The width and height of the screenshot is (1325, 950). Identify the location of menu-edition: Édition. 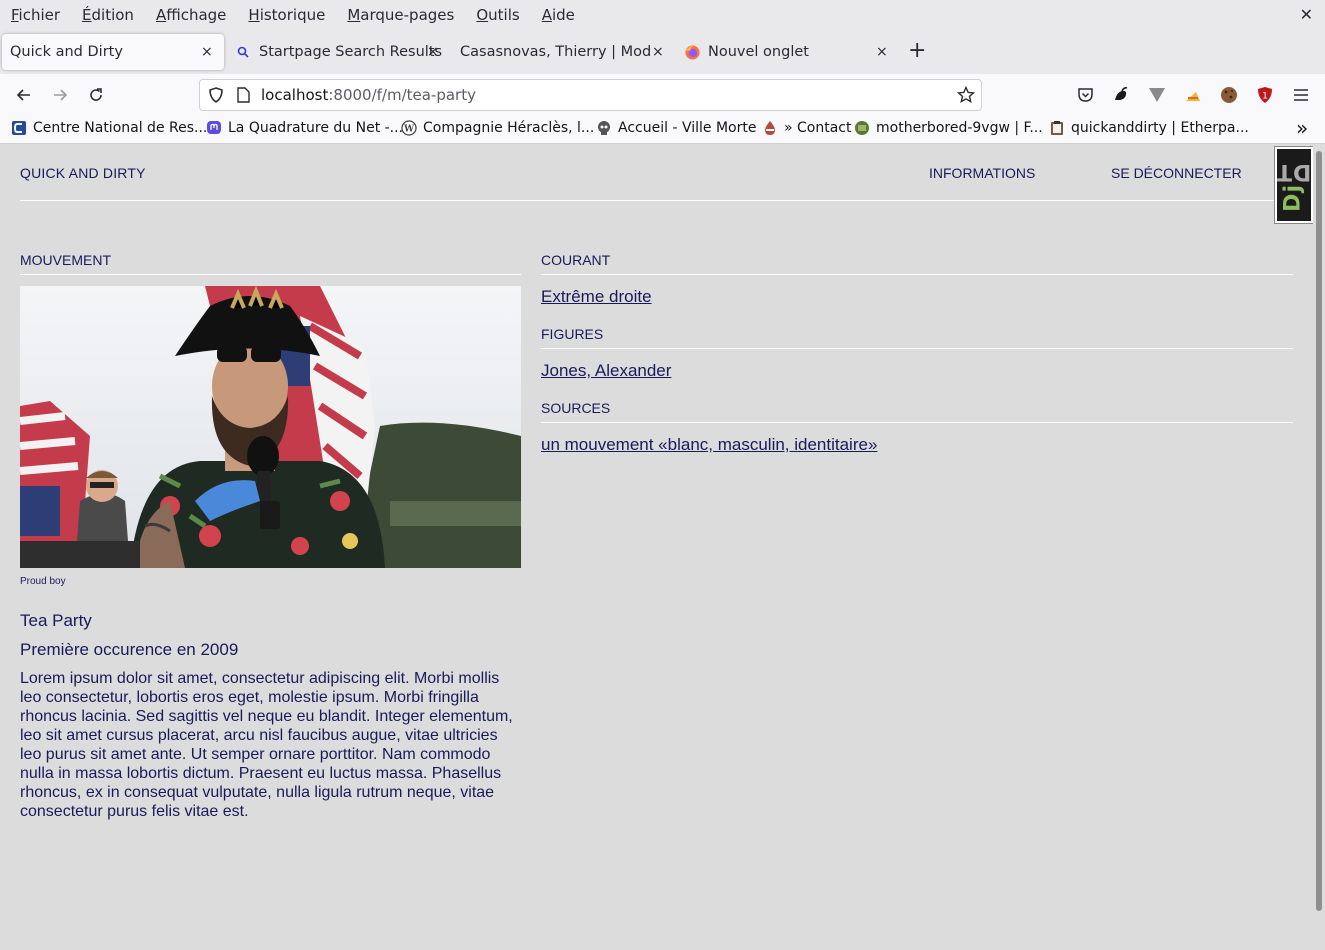
(108, 15).